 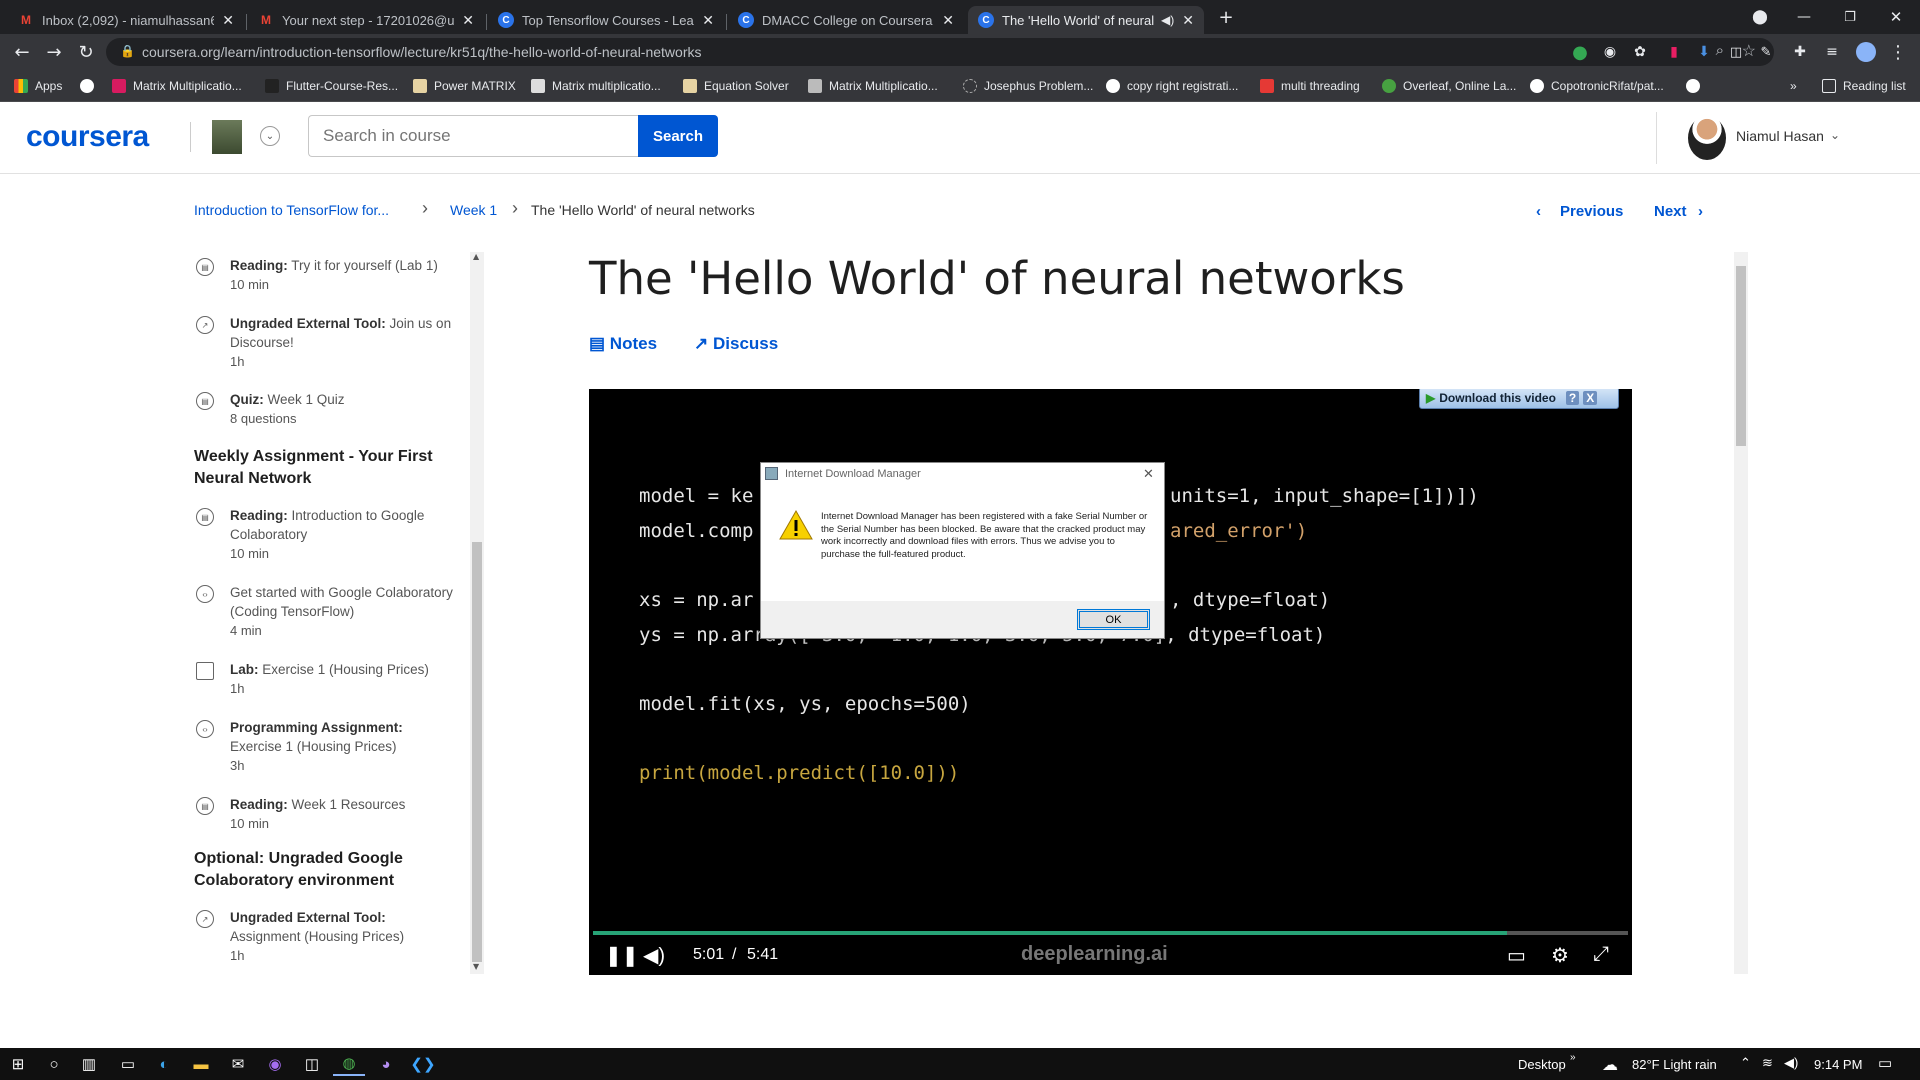 What do you see at coordinates (325, 818) in the screenshot?
I see `sidebar-item-week1-resources: ▤ Reading: Week 1 Resources 10 min` at bounding box center [325, 818].